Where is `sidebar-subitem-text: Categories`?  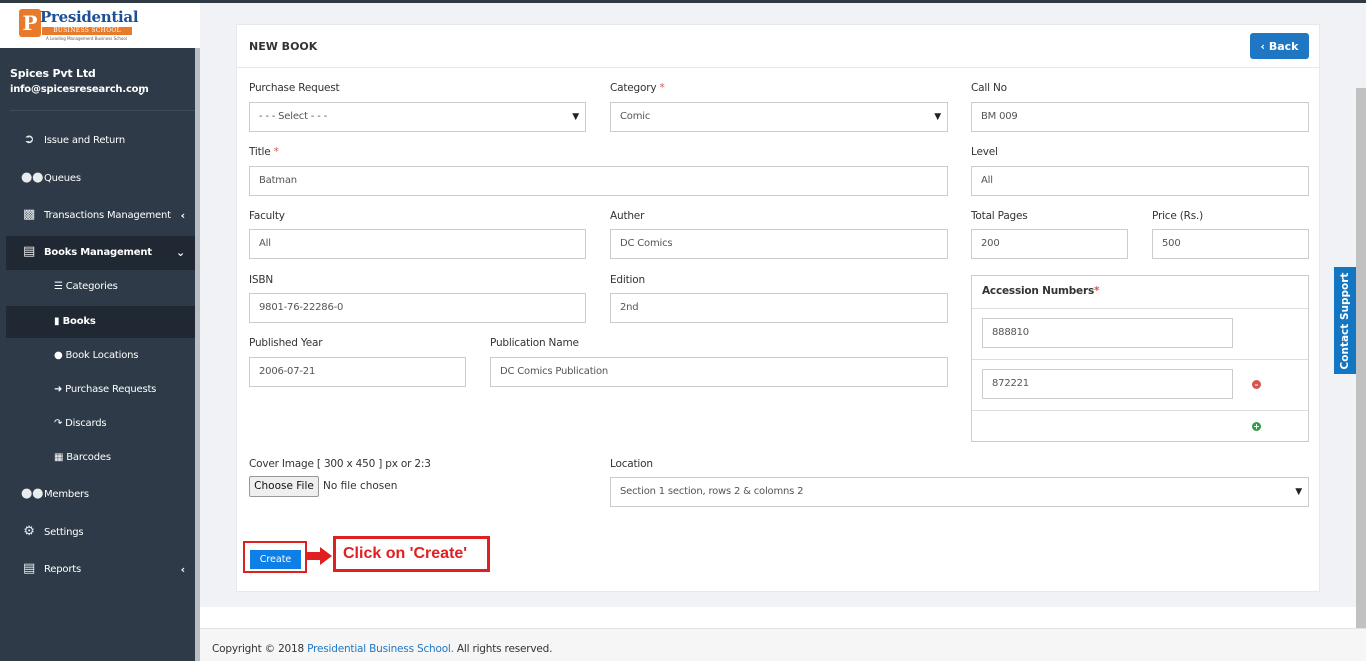 sidebar-subitem-text: Categories is located at coordinates (91, 286).